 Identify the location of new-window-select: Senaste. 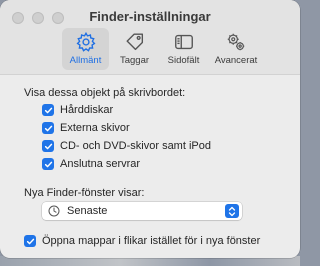
(142, 211).